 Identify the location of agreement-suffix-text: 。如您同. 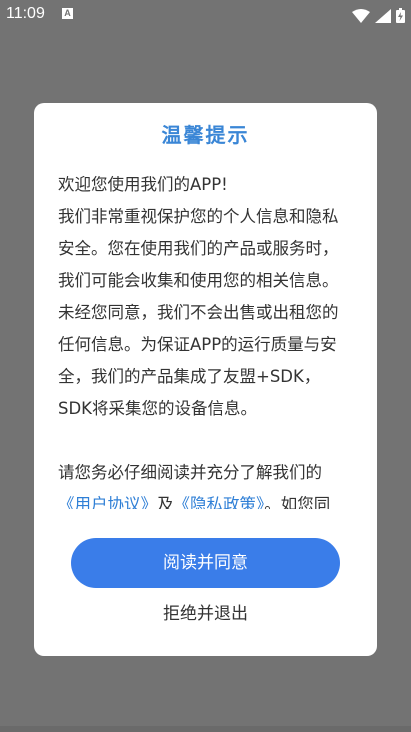
(297, 502).